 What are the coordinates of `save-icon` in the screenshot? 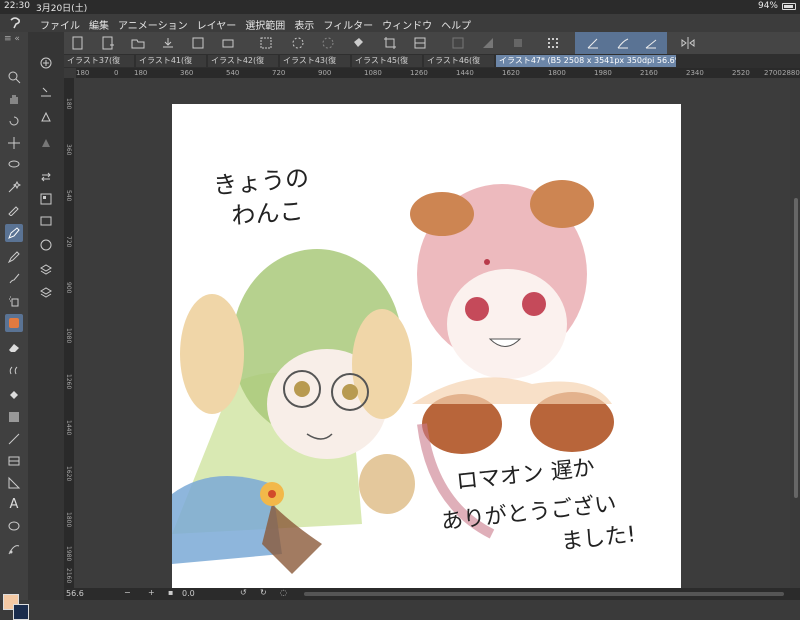 It's located at (168, 43).